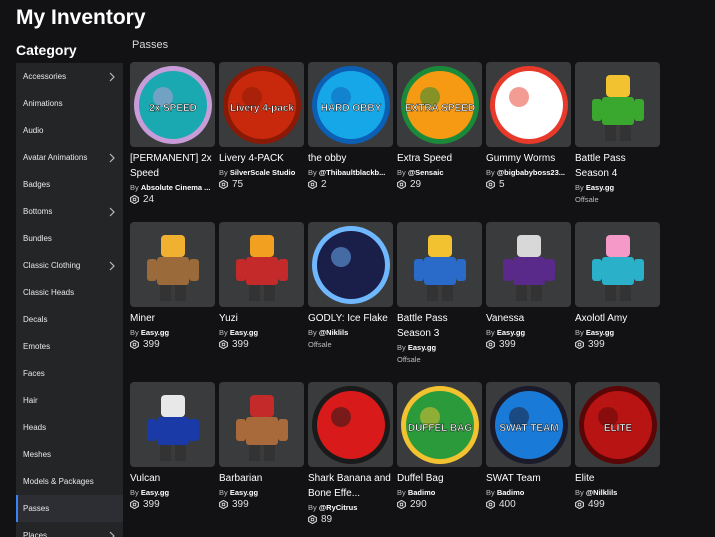 This screenshot has height=537, width=715. Describe the element at coordinates (528, 478) in the screenshot. I see `item-name: SWAT Team` at that location.